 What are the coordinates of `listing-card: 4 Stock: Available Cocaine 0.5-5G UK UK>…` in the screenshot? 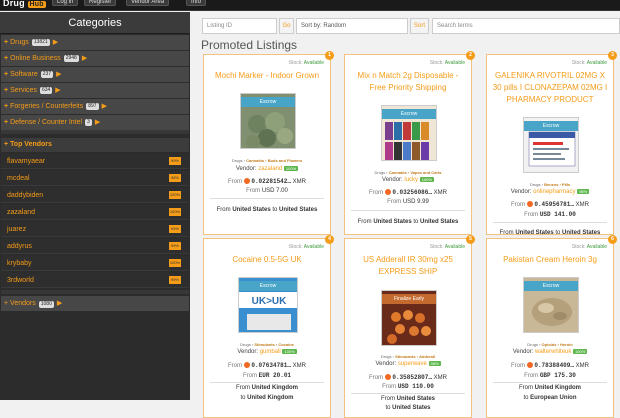 It's located at (268, 326).